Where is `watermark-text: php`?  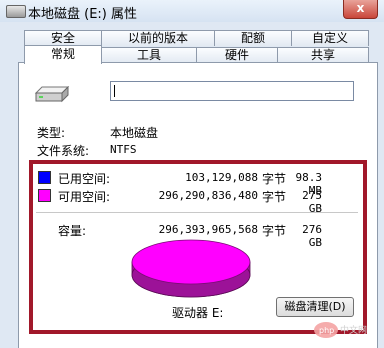
watermark-text: php is located at coordinates (326, 330).